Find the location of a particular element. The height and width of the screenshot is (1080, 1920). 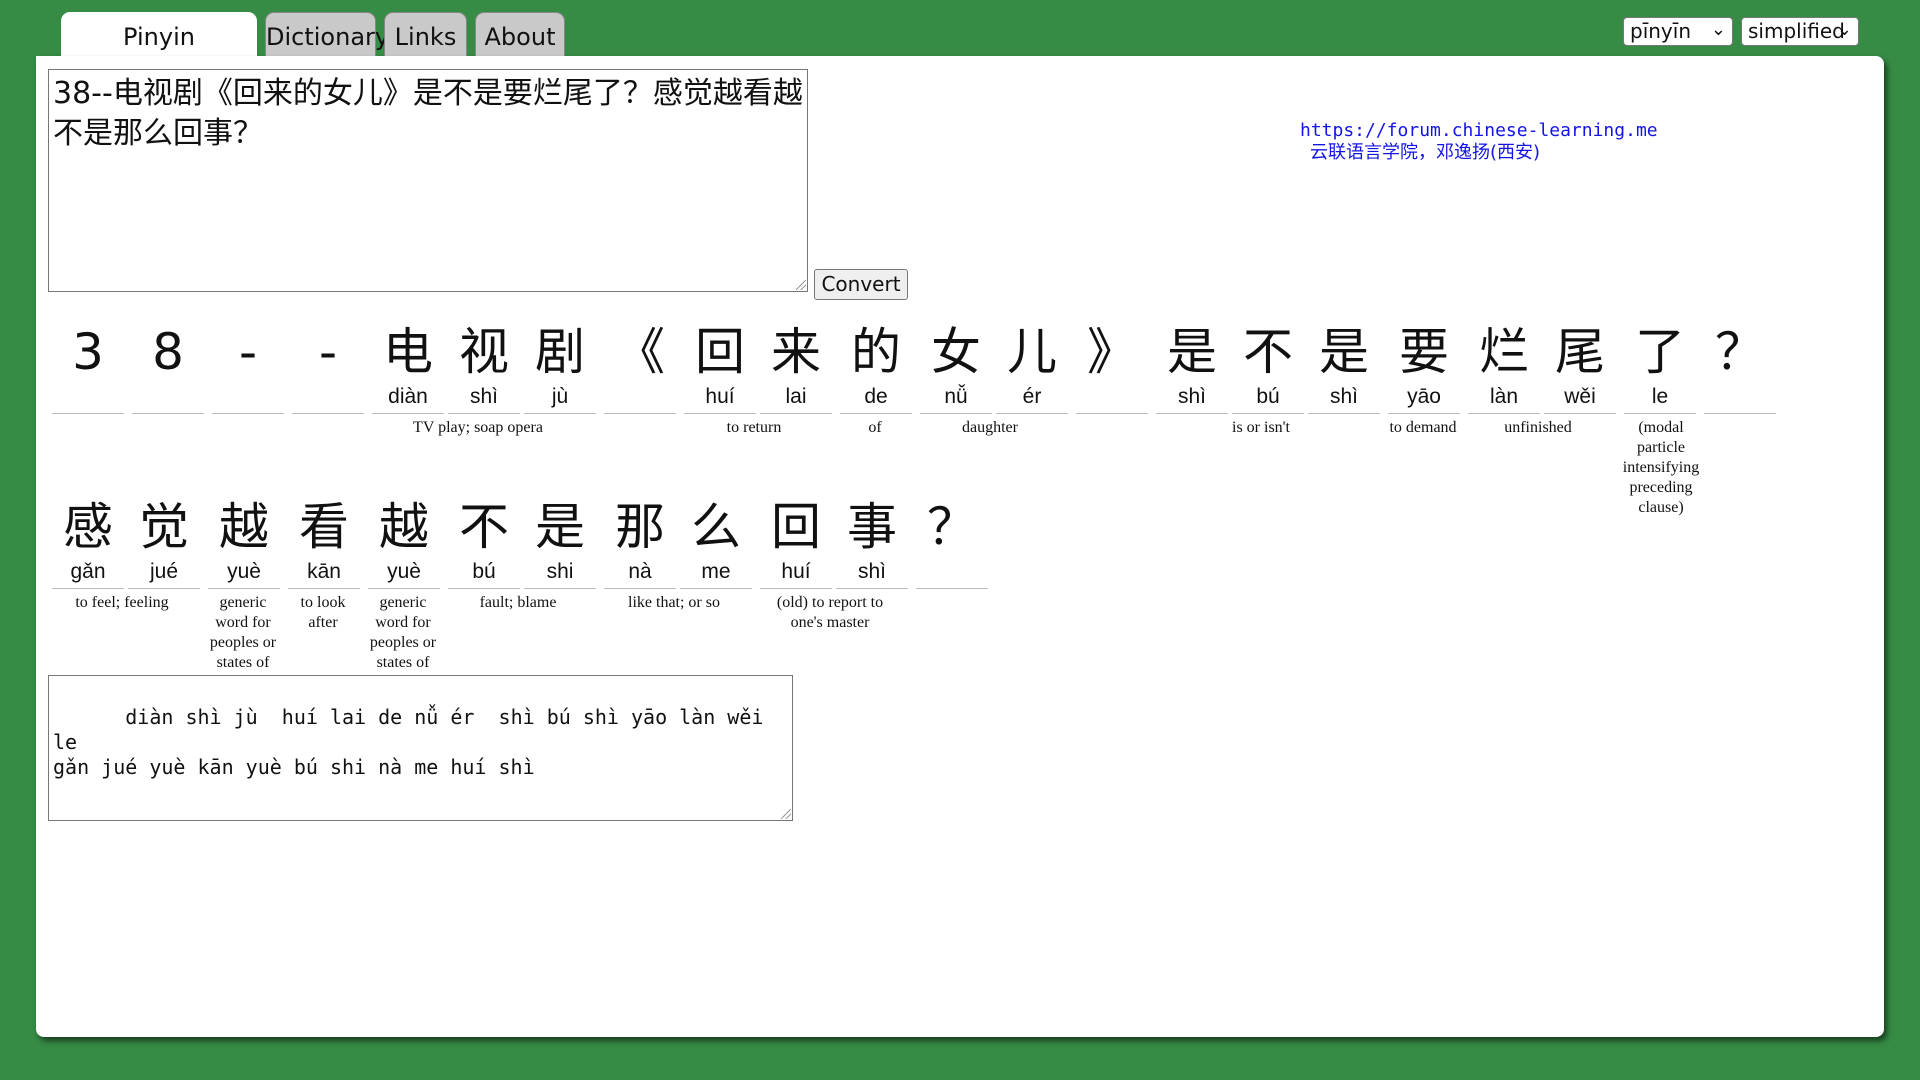

hanzi: 看 is located at coordinates (324, 527).